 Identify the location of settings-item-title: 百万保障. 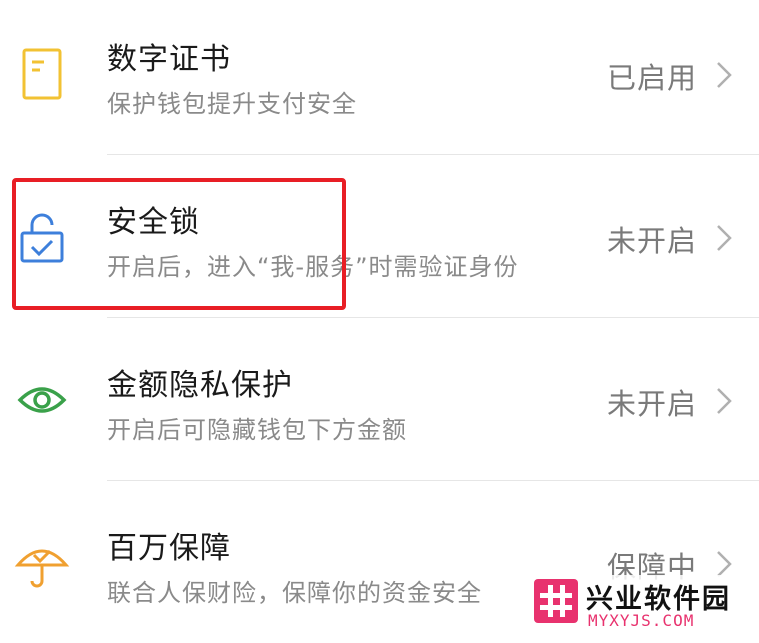
(169, 548).